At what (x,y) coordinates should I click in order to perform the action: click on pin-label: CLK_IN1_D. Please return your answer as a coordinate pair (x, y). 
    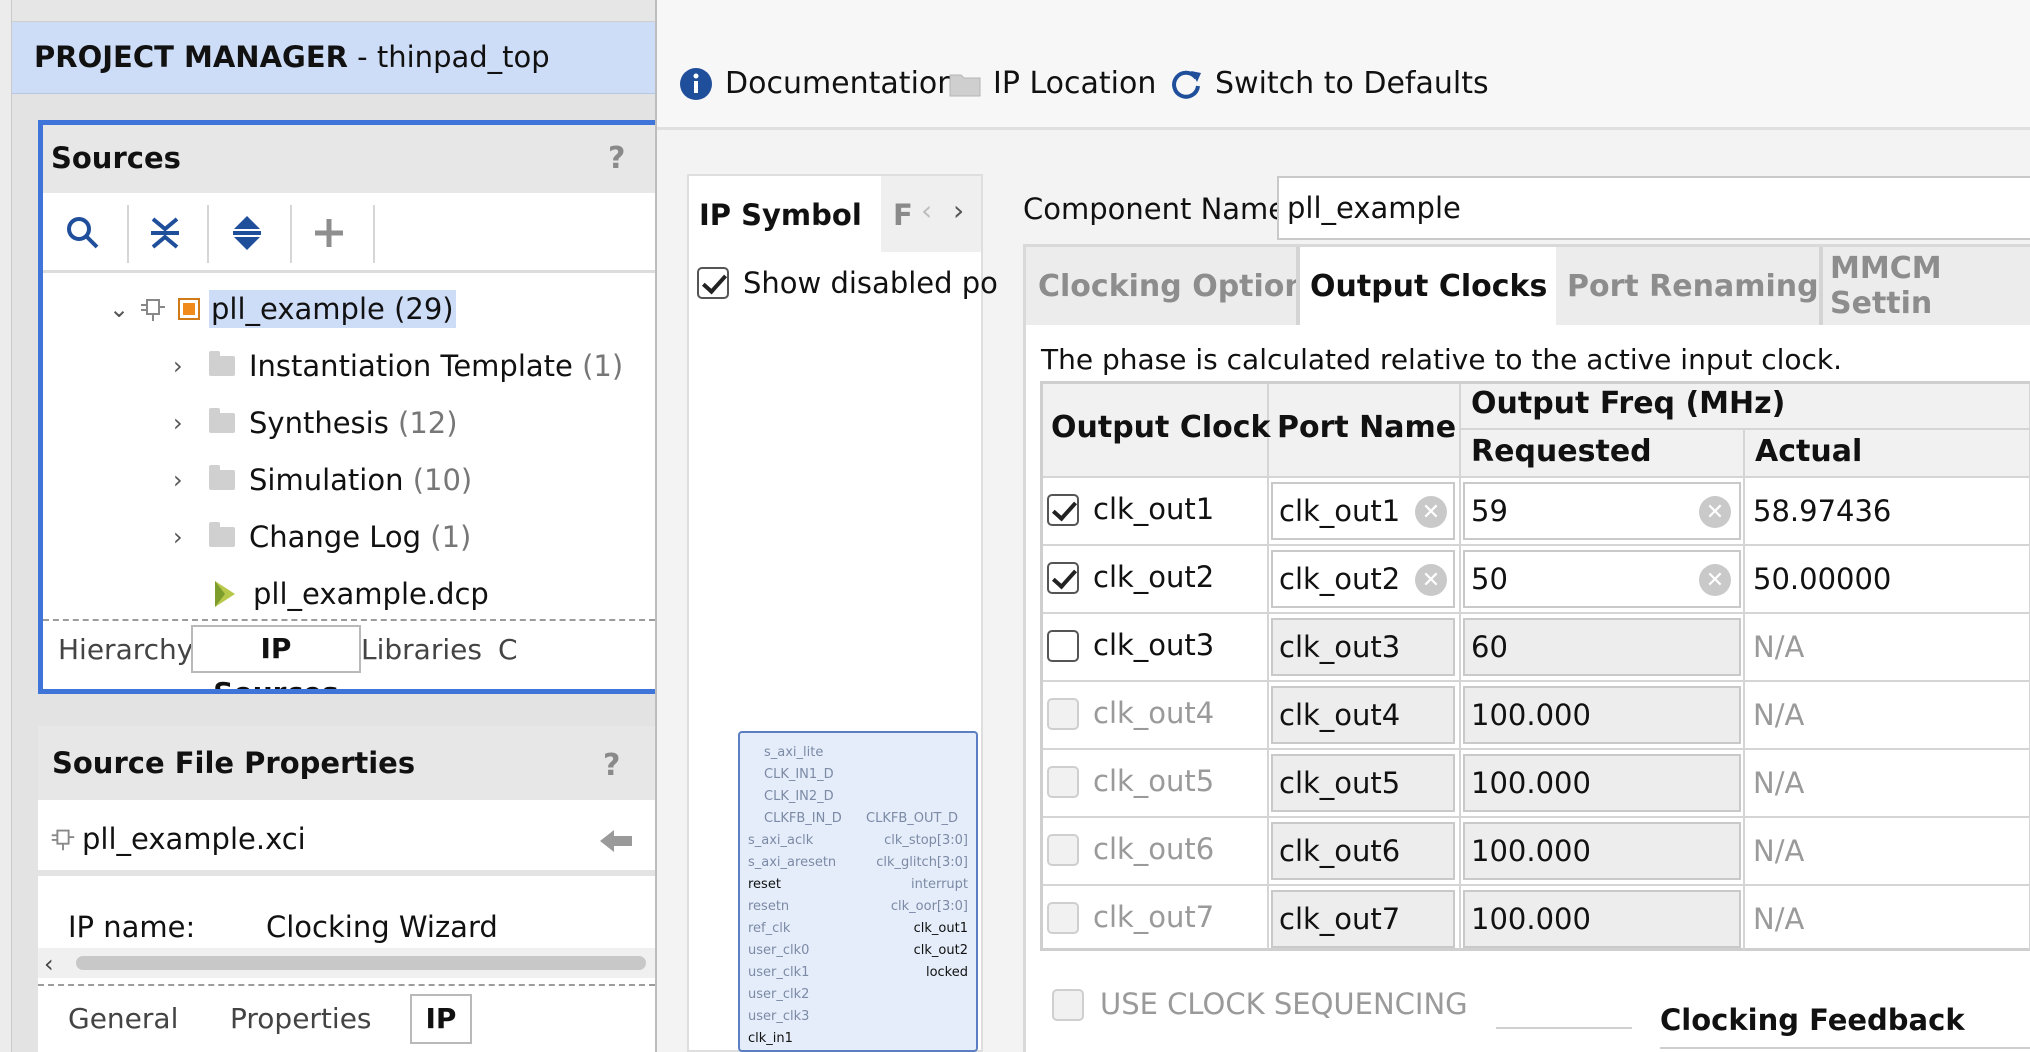
    Looking at the image, I should click on (799, 774).